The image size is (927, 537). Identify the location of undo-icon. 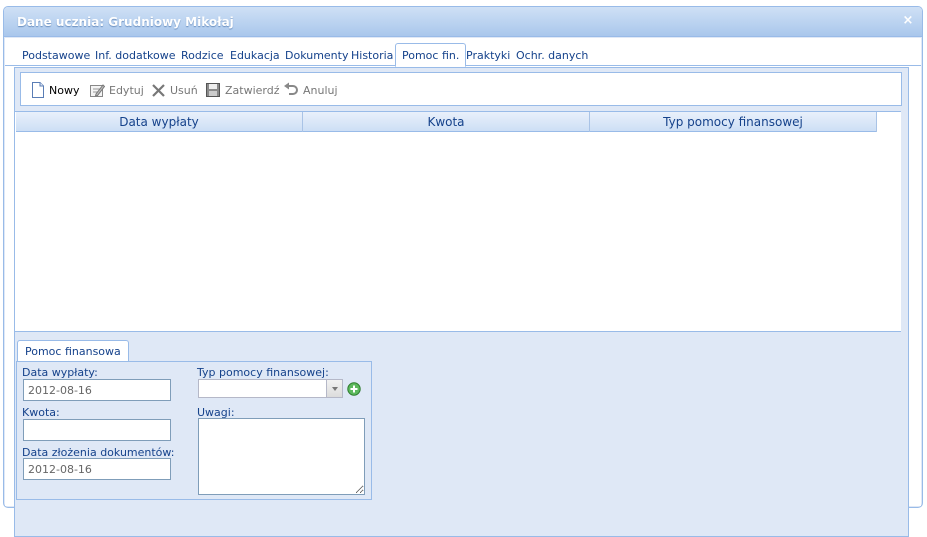
(291, 88).